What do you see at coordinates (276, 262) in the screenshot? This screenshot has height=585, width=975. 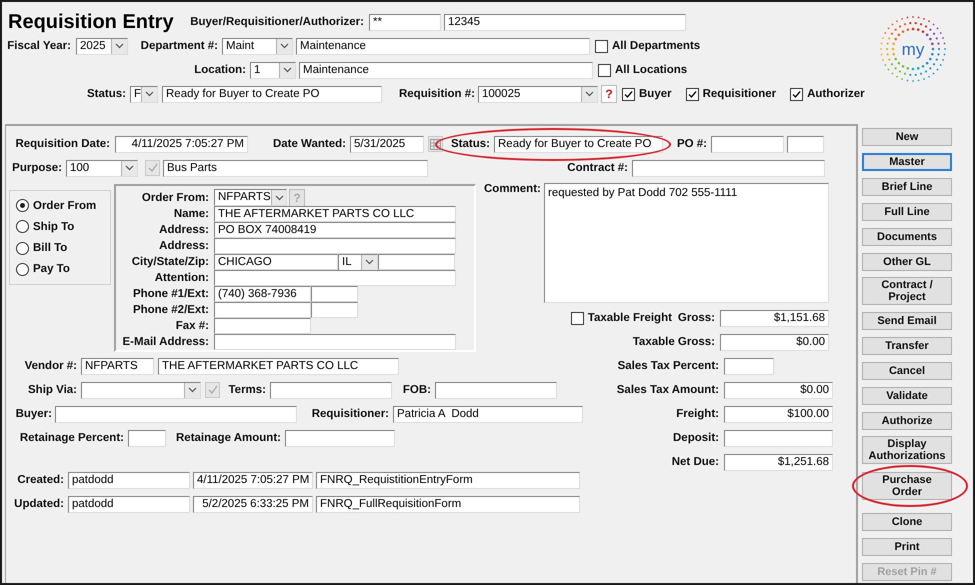 I see `input-field: CHICAGO` at bounding box center [276, 262].